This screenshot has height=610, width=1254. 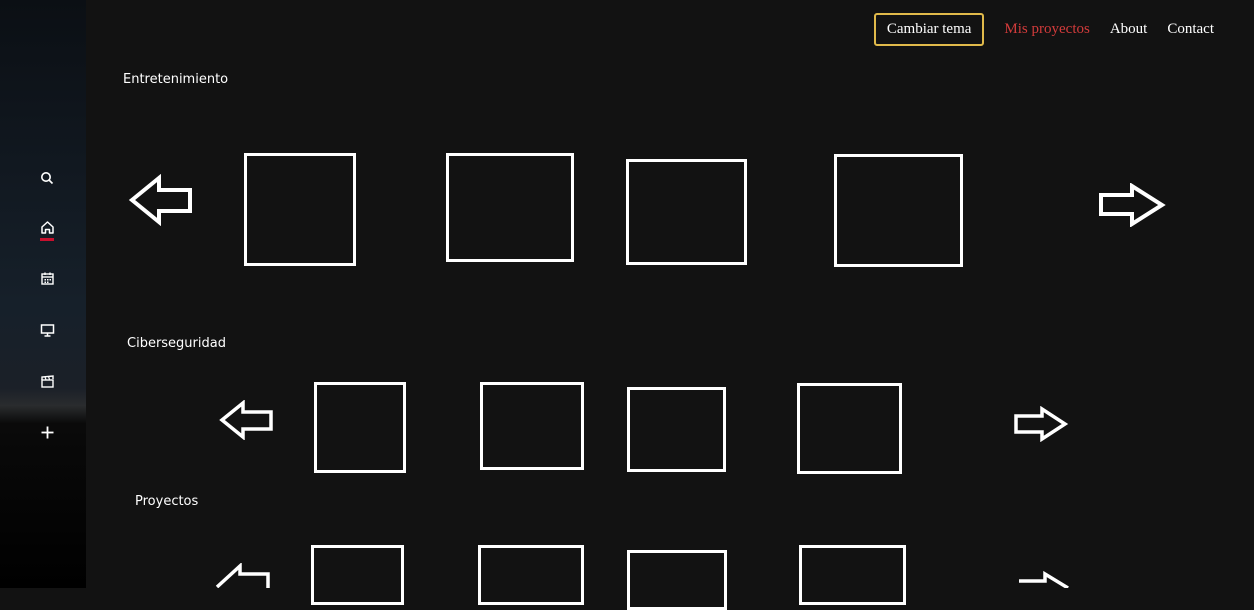 I want to click on theme-toggle-button: Cambiar tema, so click(x=929, y=29).